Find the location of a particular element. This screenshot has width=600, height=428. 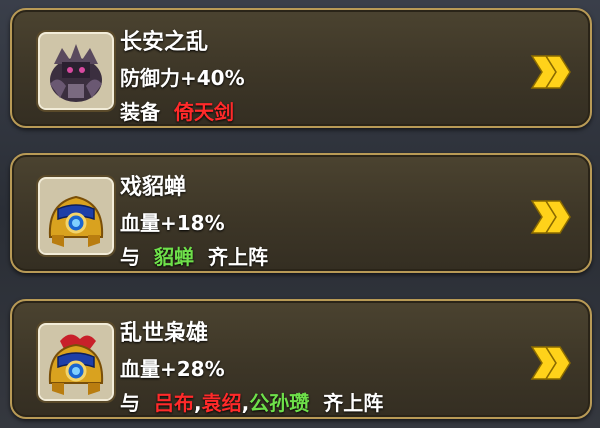

req-item: 袁绍 is located at coordinates (221, 403).